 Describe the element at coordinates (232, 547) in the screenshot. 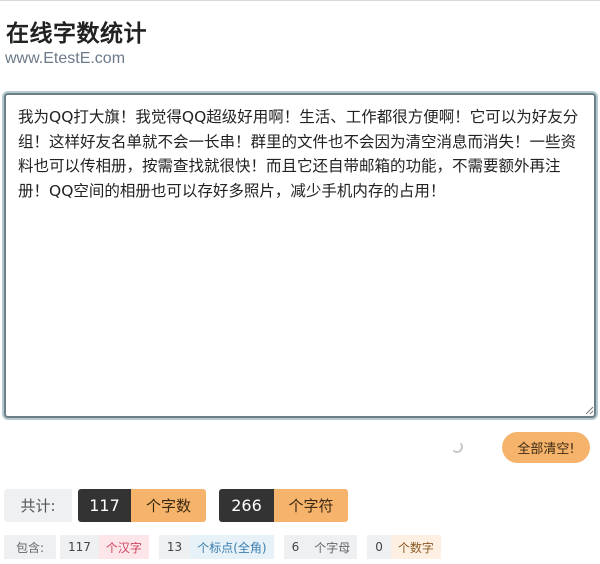

I see `punct-count-unit: 个标点(全角)` at that location.